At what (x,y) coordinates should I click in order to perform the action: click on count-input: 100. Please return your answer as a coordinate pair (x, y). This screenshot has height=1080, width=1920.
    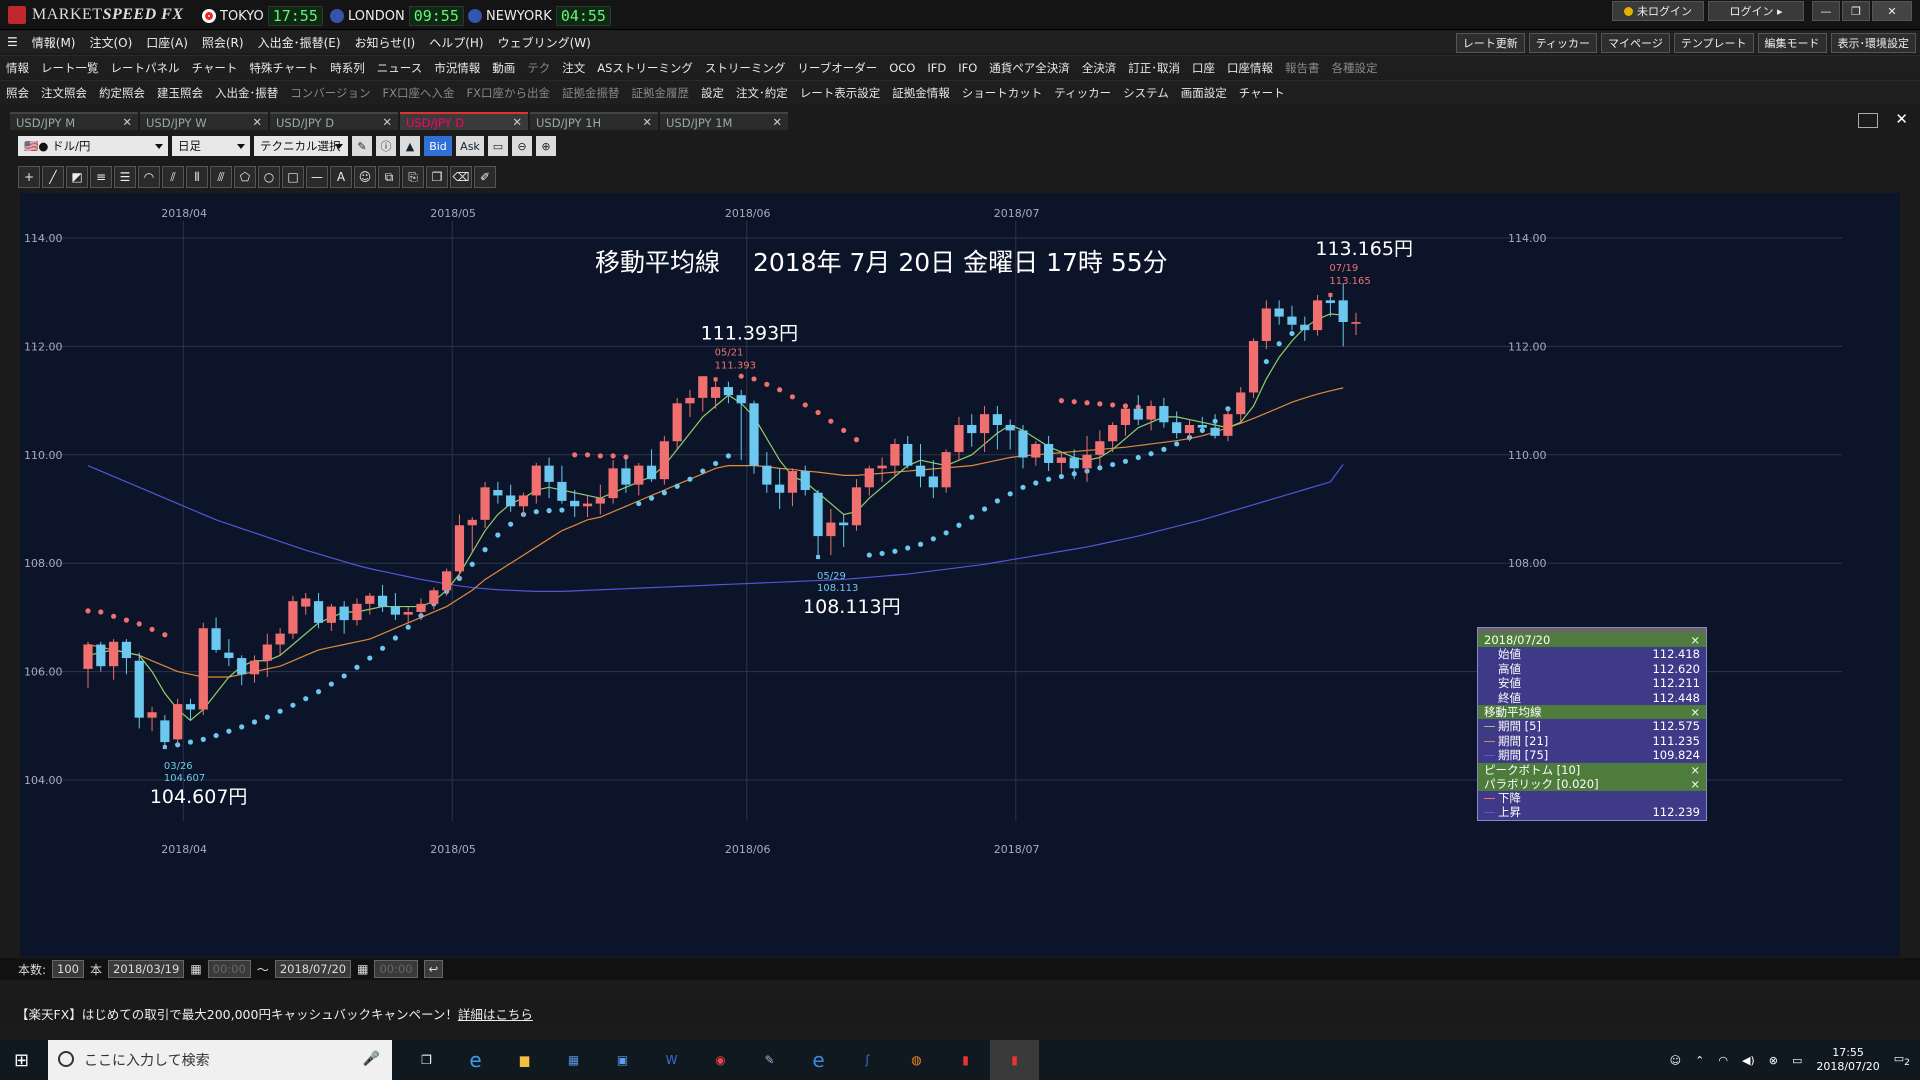
    Looking at the image, I should click on (68, 969).